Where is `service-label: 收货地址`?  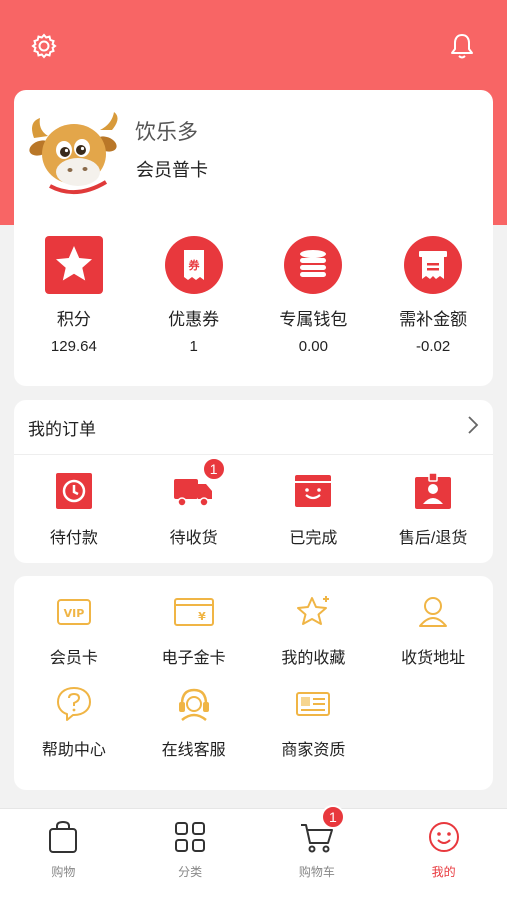
service-label: 收货地址 is located at coordinates (433, 658).